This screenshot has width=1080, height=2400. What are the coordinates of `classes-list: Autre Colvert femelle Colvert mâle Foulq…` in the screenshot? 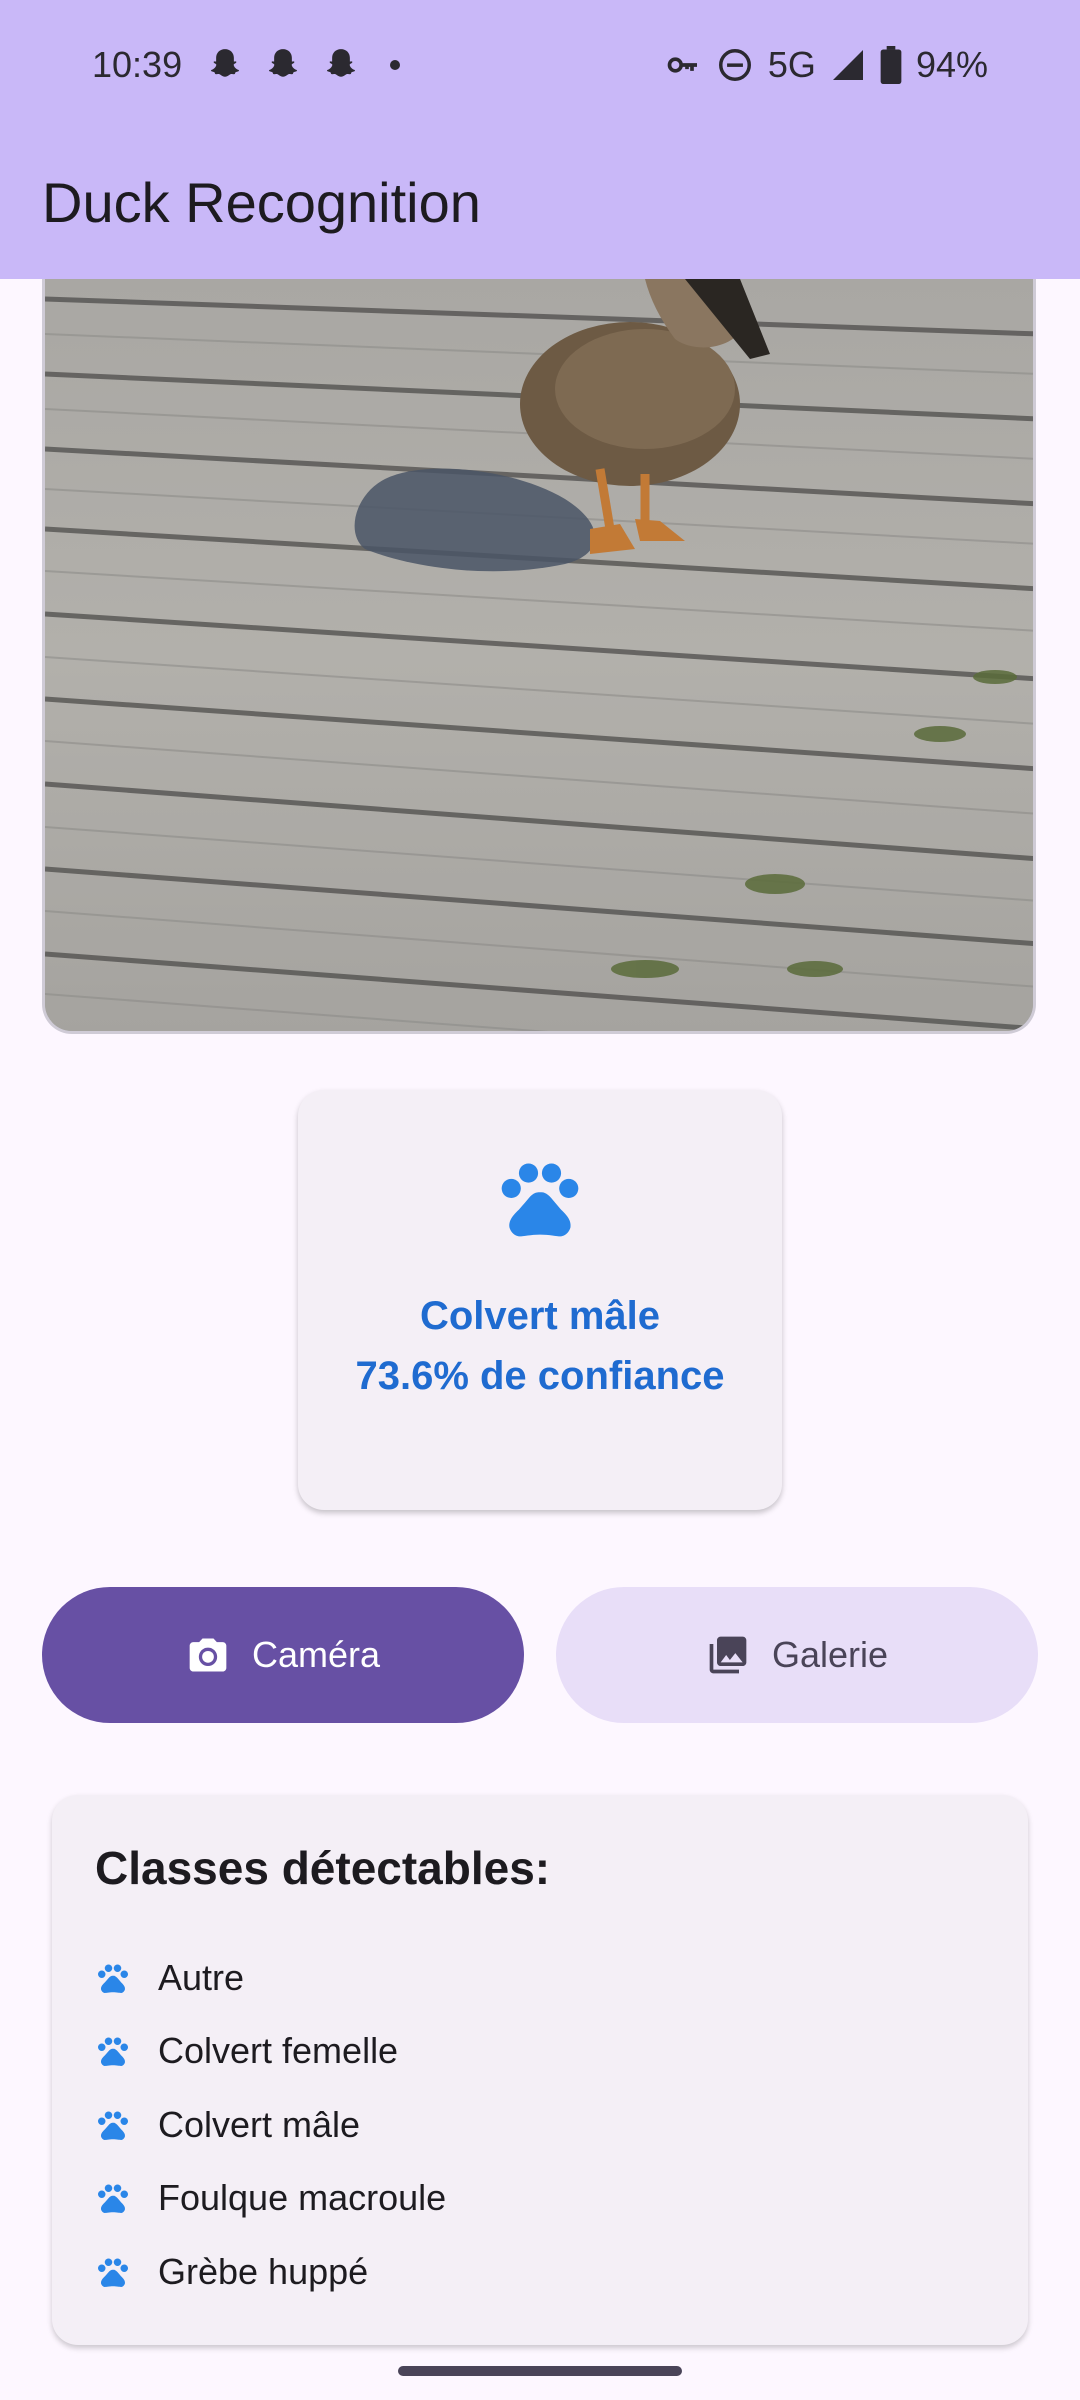 It's located at (270, 2125).